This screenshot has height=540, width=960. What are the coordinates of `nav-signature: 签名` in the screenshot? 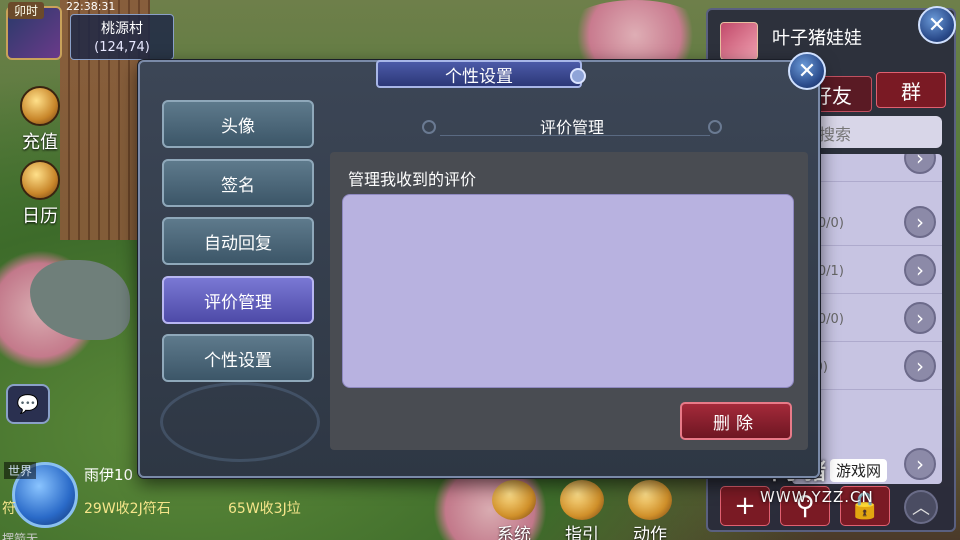 It's located at (238, 183).